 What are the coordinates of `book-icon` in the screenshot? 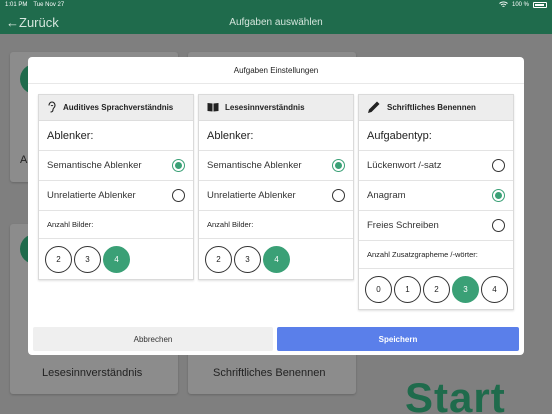 It's located at (216, 108).